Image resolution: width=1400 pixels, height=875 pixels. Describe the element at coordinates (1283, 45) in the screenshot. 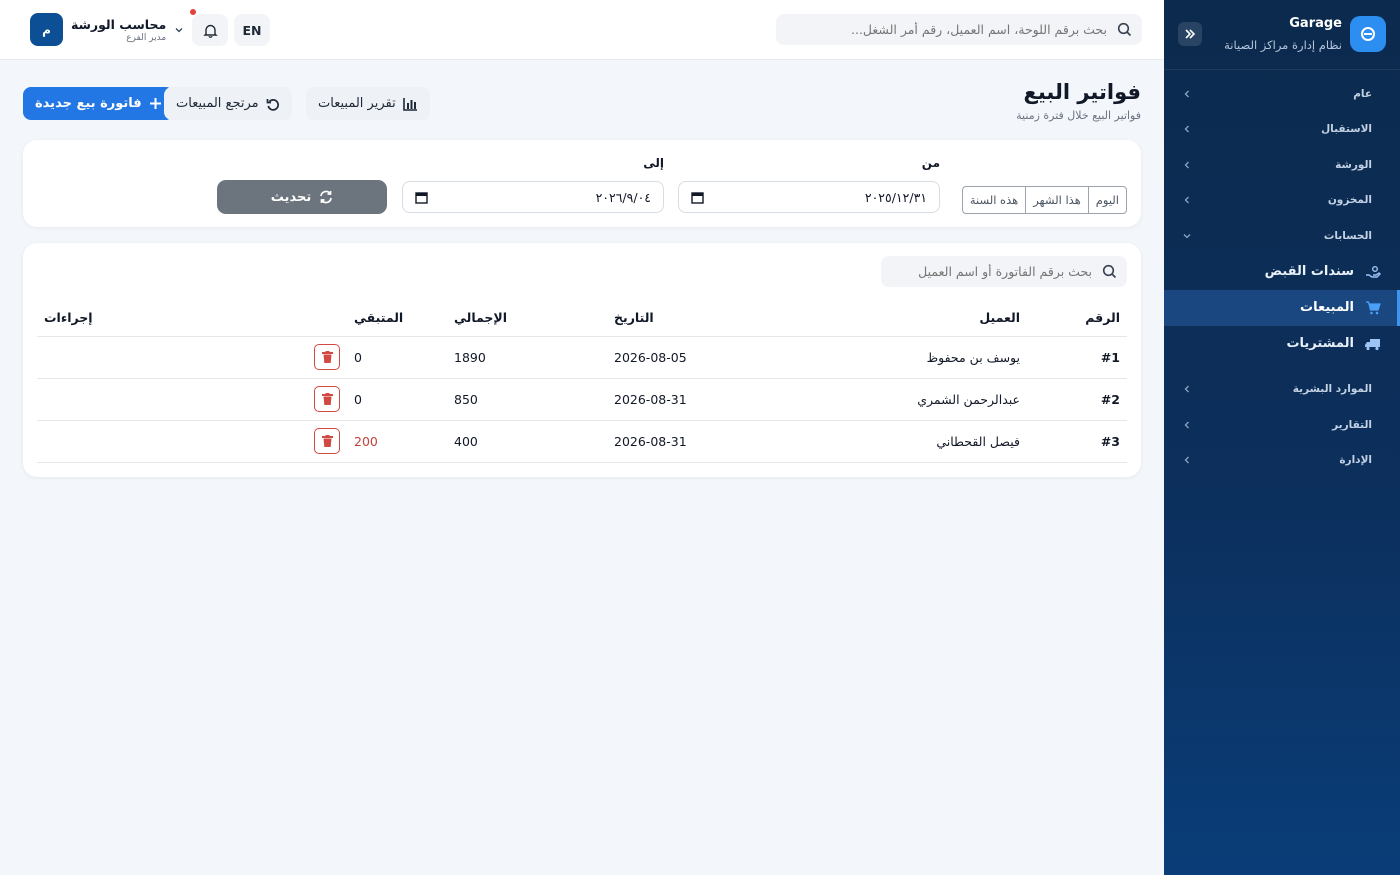

I see `brand-subtitle: نظام إدارة مراكز الصيانة` at that location.